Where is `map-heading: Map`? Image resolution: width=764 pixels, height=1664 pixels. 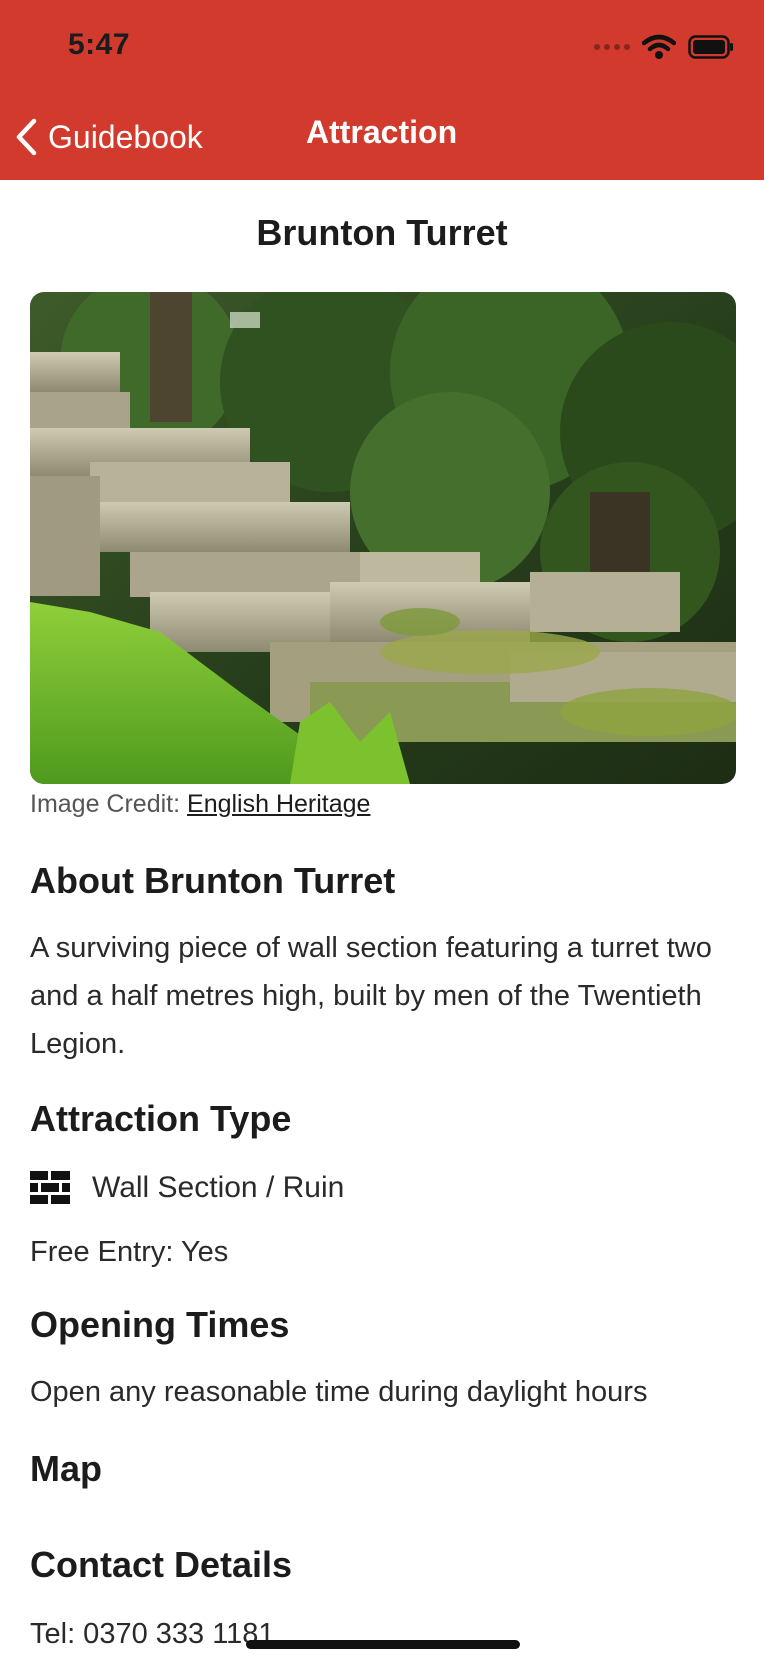
map-heading: Map is located at coordinates (66, 1468).